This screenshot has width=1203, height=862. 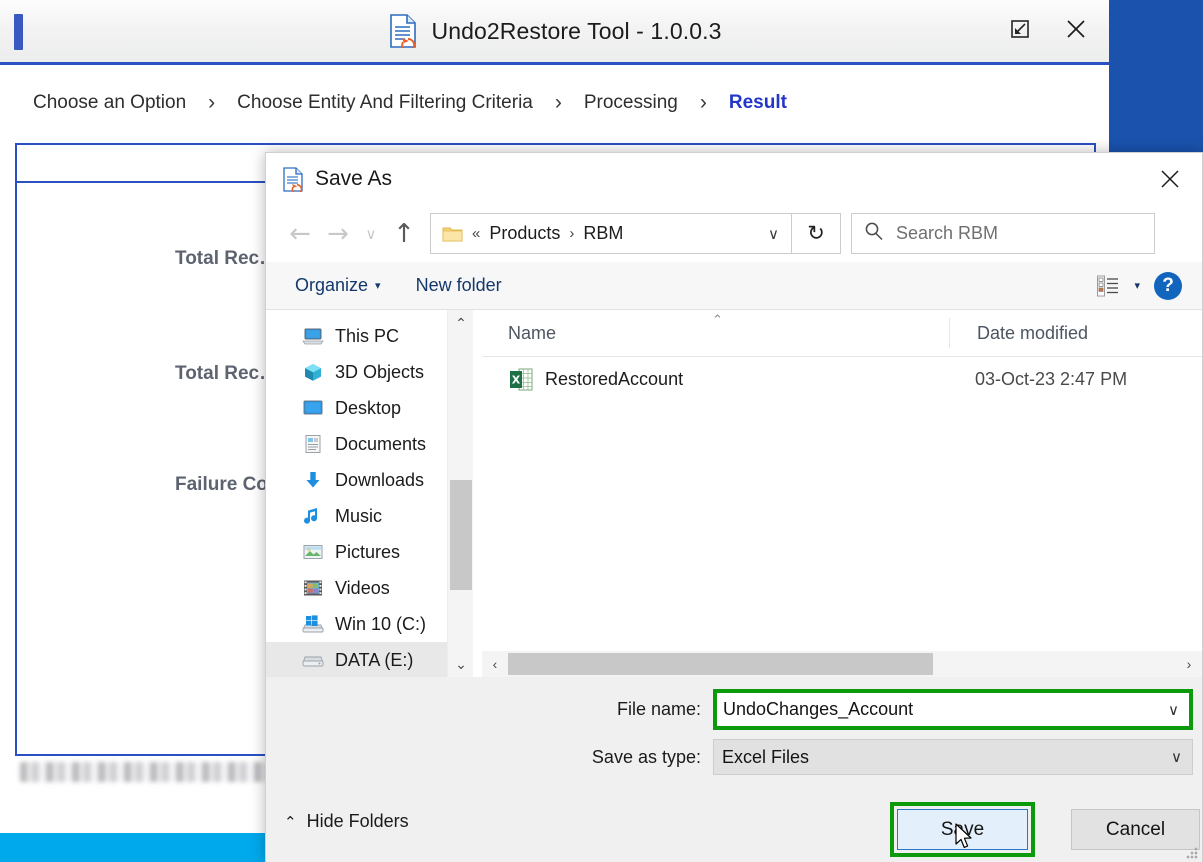 I want to click on organize-label: Organize, so click(x=332, y=285).